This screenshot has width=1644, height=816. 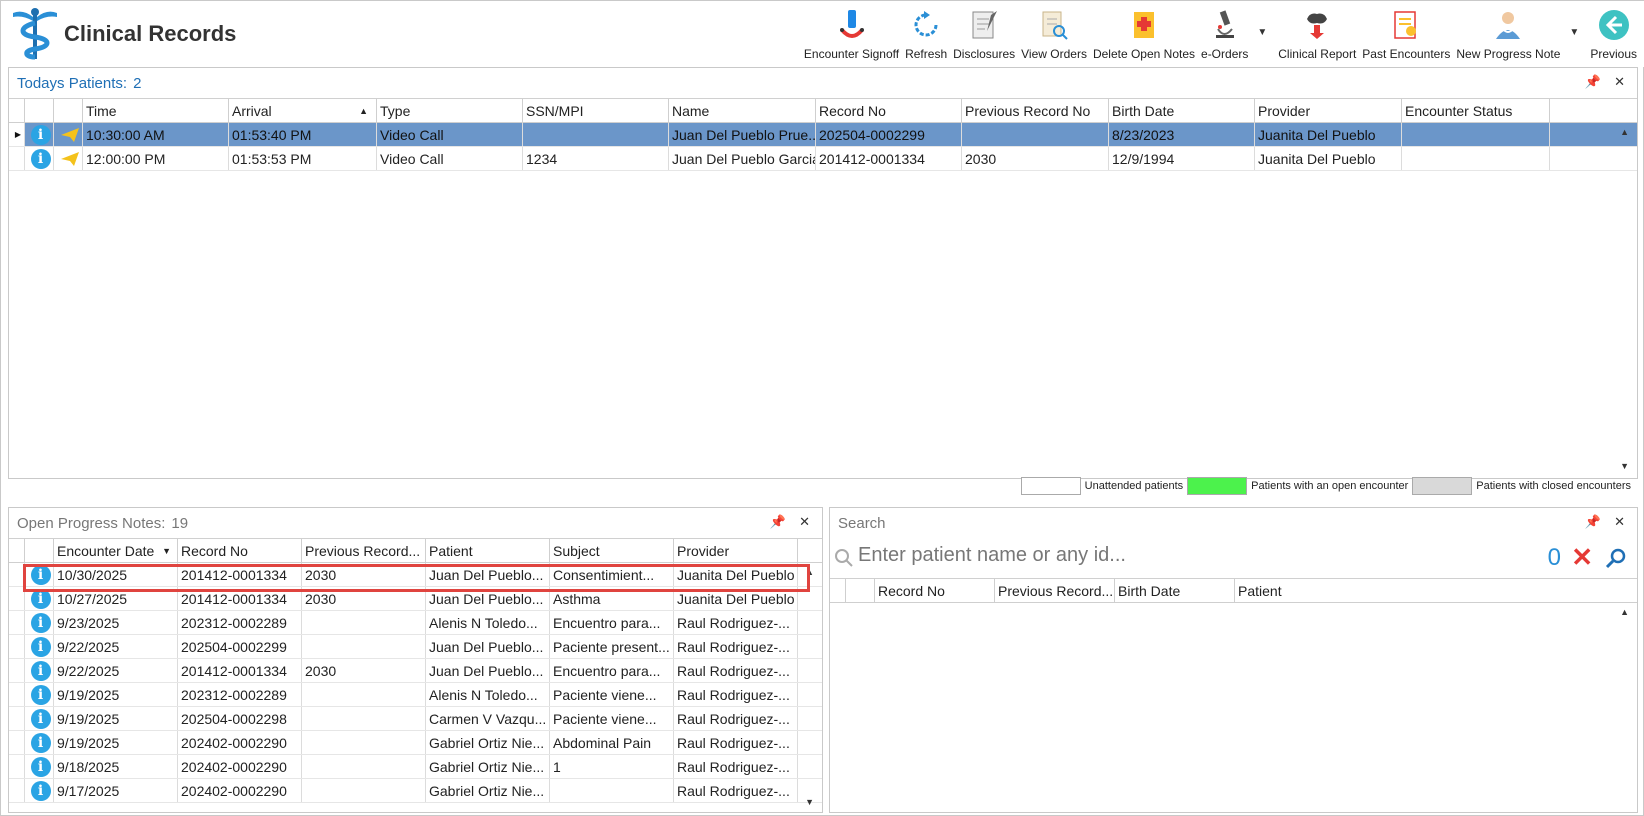 What do you see at coordinates (1054, 32) in the screenshot?
I see `view-orders-button: View Orders` at bounding box center [1054, 32].